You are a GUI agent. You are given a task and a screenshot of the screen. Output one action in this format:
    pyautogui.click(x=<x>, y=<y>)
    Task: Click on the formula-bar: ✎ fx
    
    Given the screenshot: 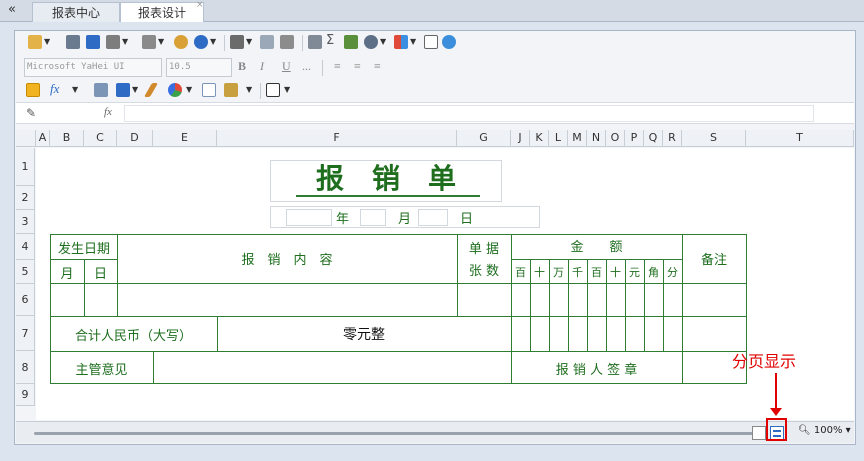 What is the action you would take?
    pyautogui.click(x=435, y=113)
    